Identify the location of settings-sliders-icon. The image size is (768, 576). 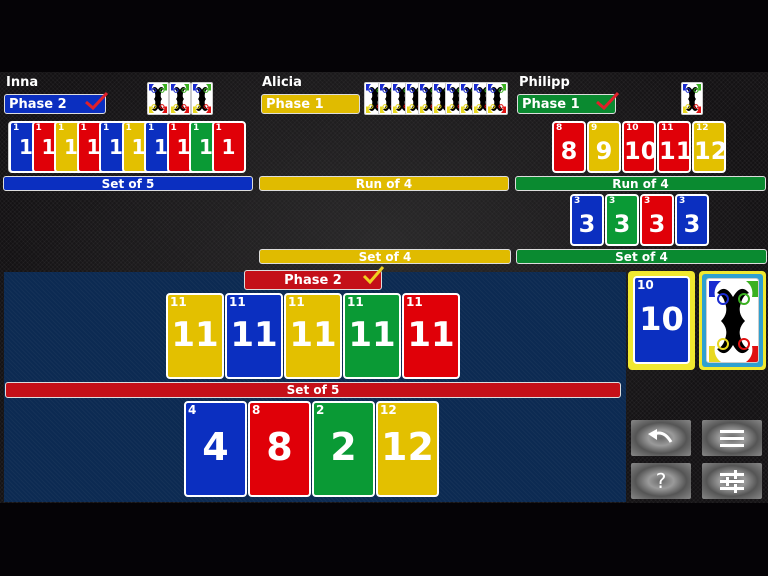
(732, 481).